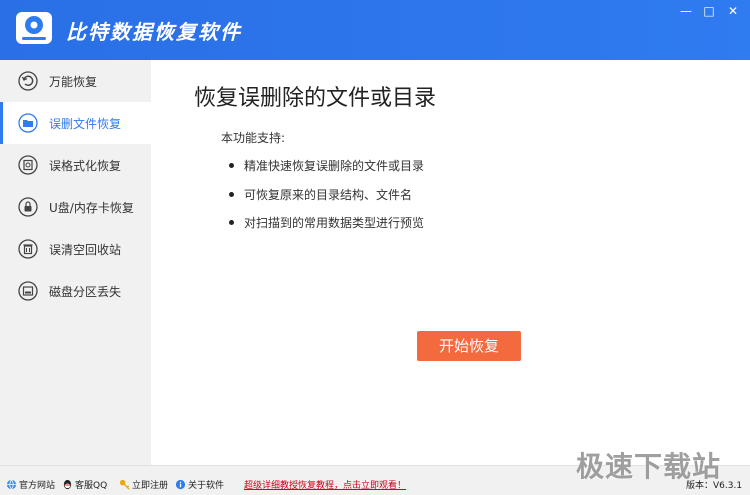  I want to click on key-icon, so click(124, 484).